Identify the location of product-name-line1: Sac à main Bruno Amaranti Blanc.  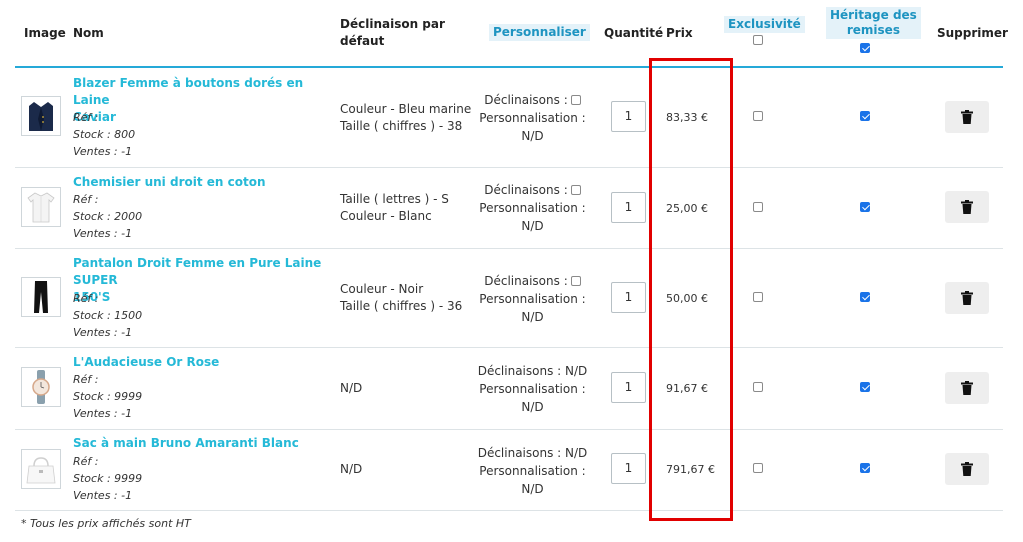
(205, 443).